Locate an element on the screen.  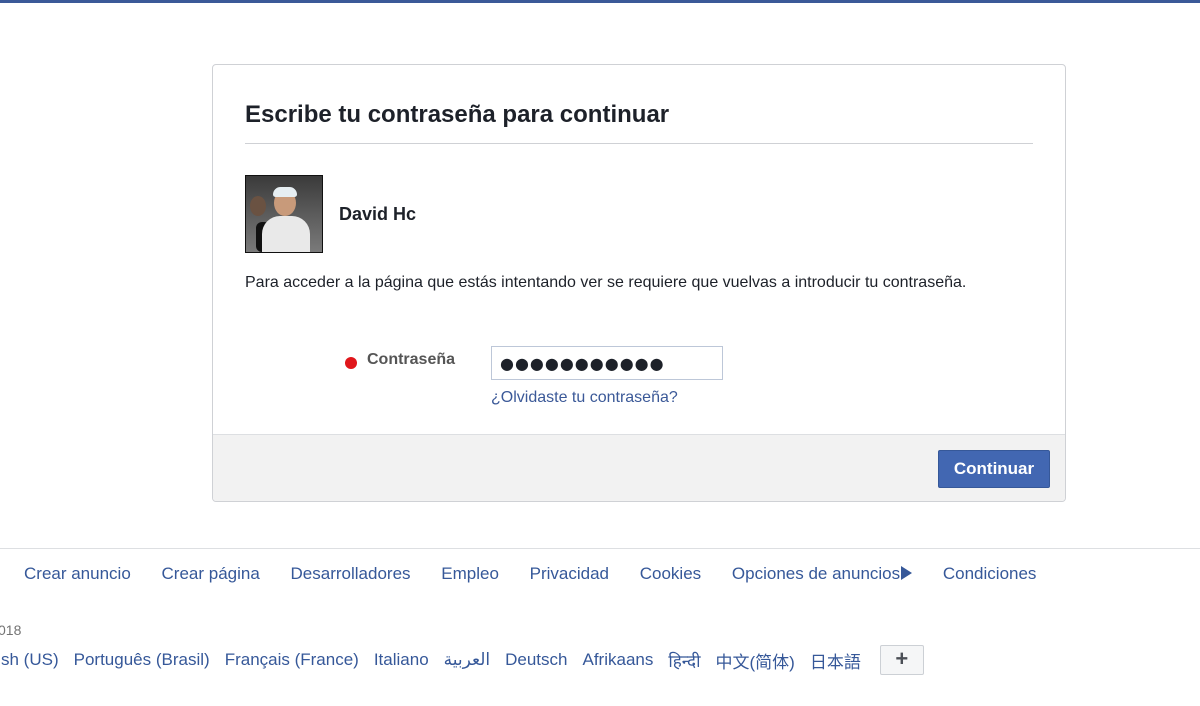
profile: David Hc is located at coordinates (330, 214).